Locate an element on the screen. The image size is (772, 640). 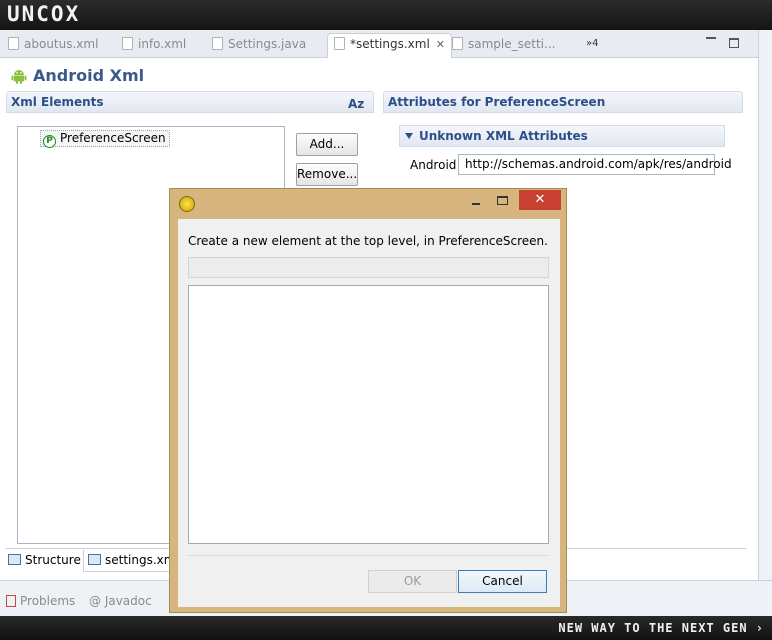
structure-icon is located at coordinates (14, 559).